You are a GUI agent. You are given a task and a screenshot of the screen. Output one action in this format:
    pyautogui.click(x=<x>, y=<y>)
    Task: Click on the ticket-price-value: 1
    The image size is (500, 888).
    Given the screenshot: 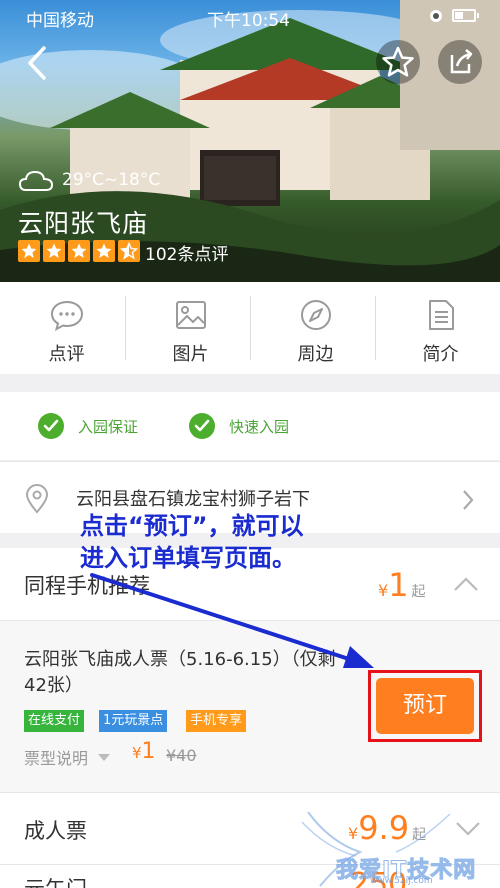 What is the action you would take?
    pyautogui.click(x=148, y=751)
    